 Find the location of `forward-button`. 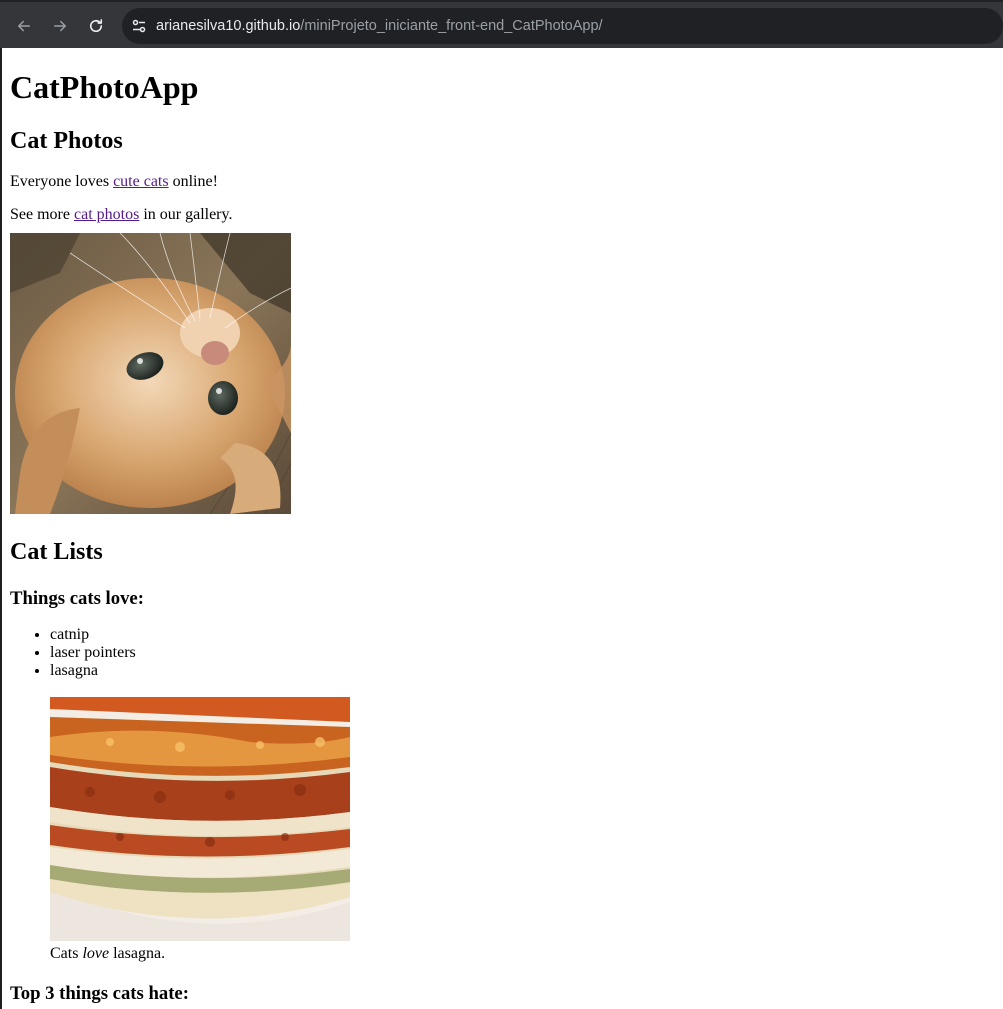

forward-button is located at coordinates (60, 26).